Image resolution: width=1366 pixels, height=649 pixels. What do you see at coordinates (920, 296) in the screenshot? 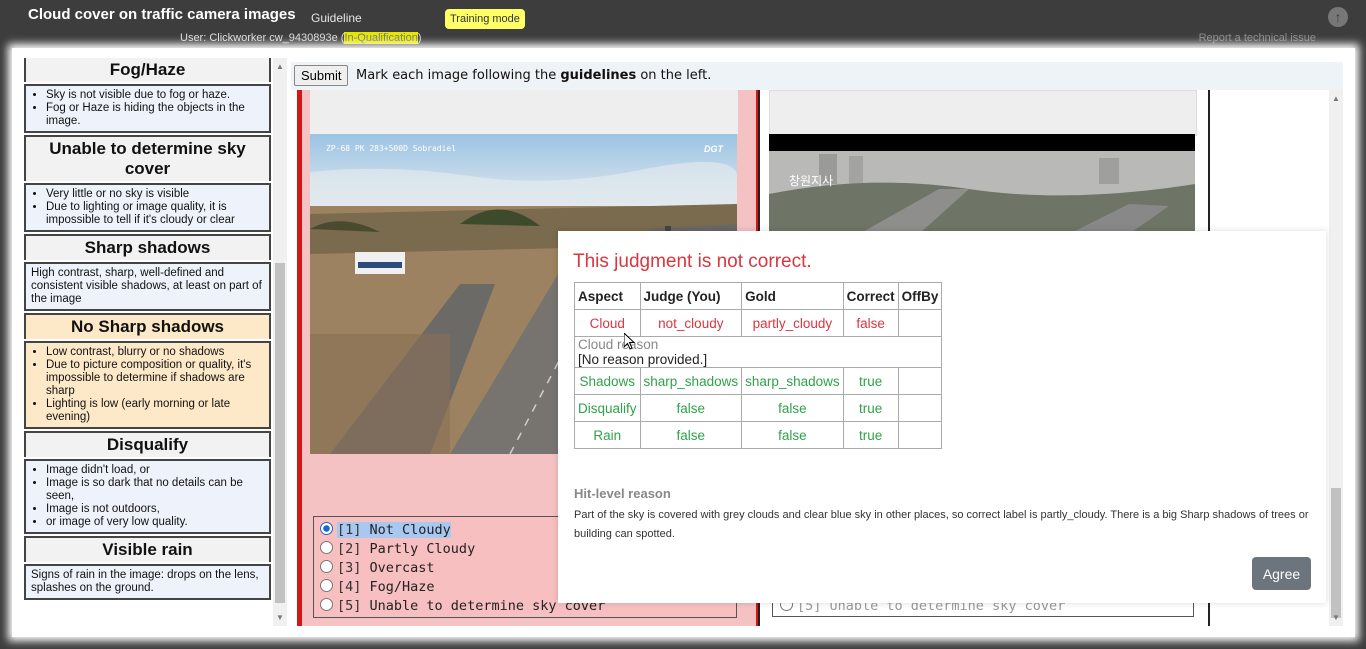
I see `column-header: OffBy` at bounding box center [920, 296].